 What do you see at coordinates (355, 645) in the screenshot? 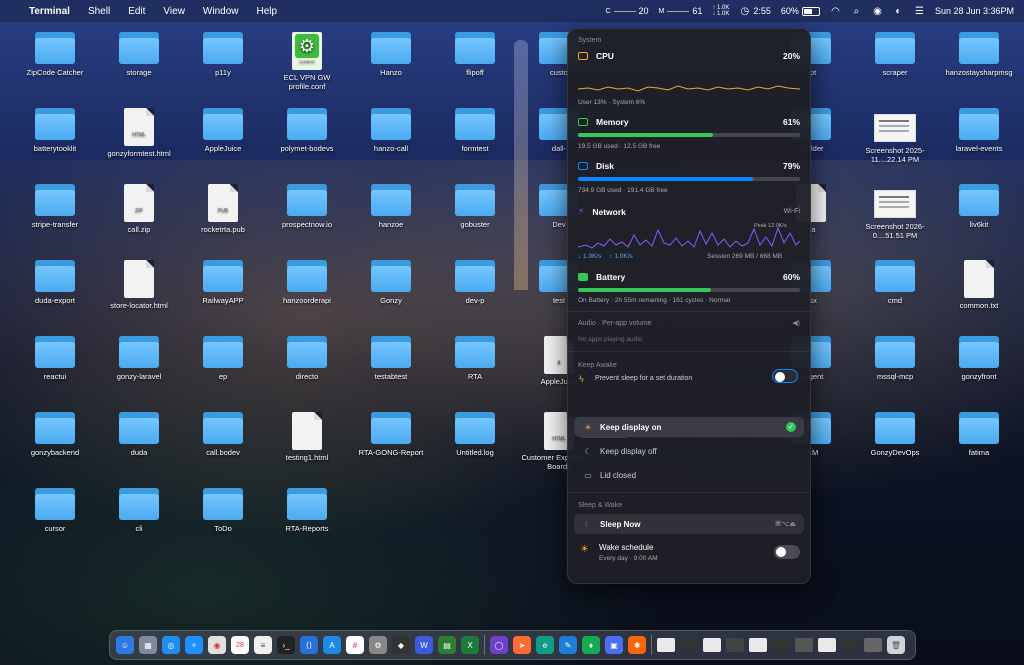
I see `slack-icon: #` at bounding box center [355, 645].